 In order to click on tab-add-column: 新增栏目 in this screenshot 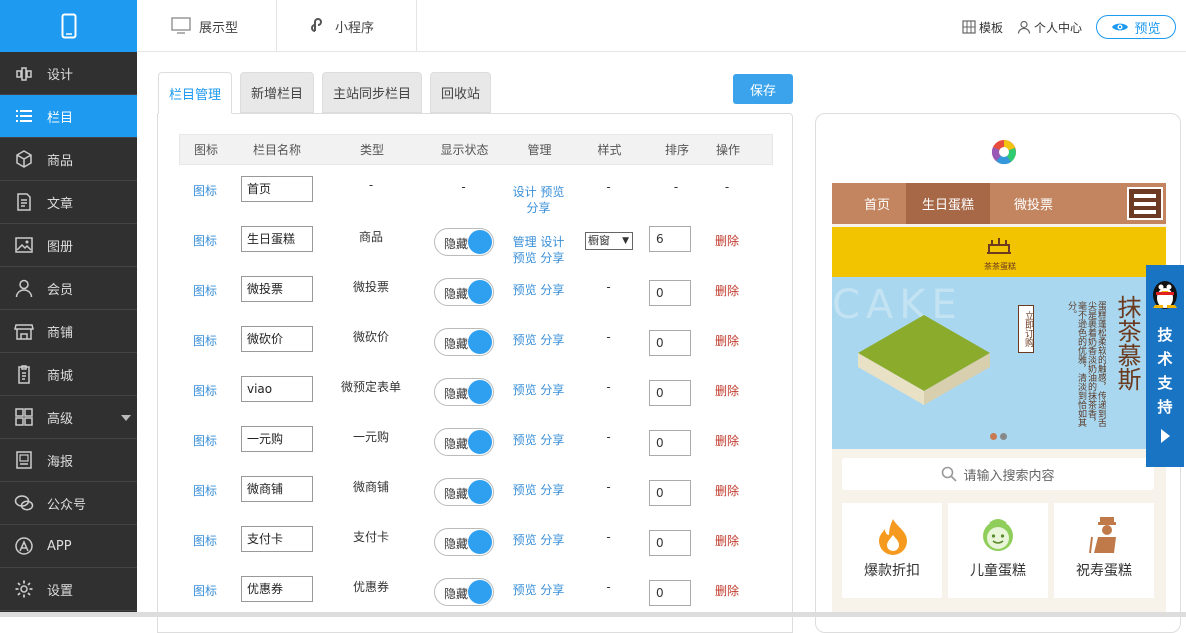, I will do `click(277, 92)`.